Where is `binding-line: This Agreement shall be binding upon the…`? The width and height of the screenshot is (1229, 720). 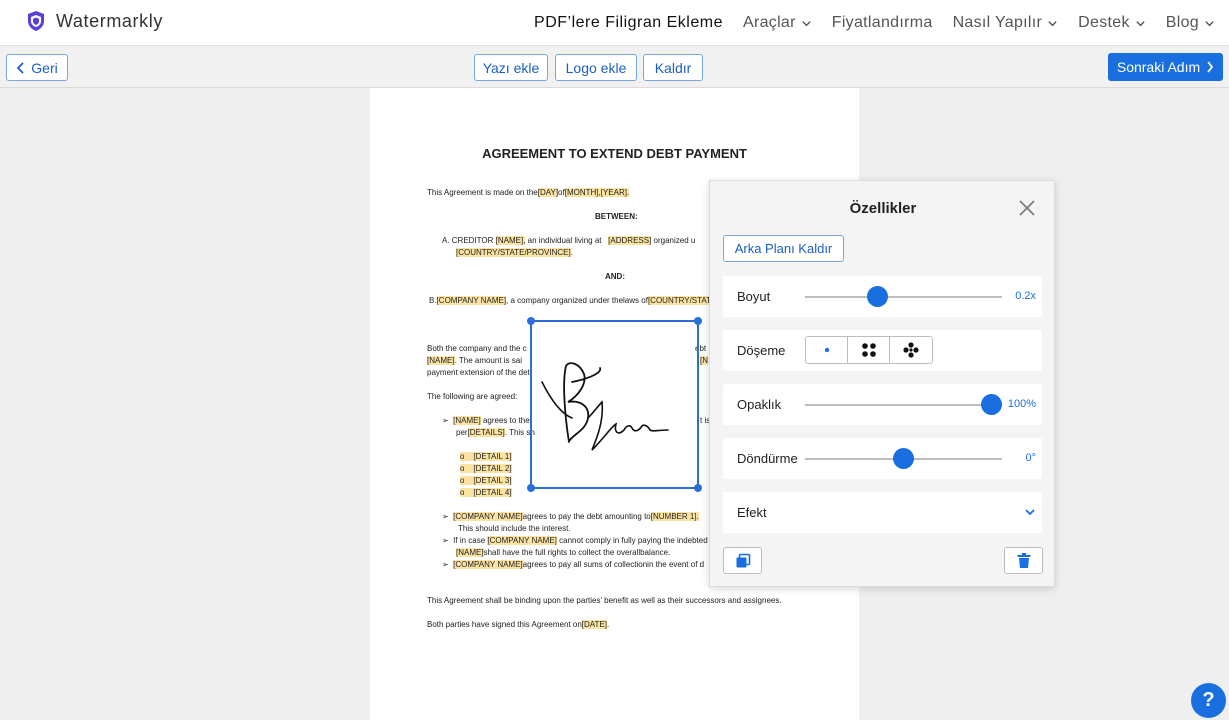
binding-line: This Agreement shall be binding upon the… is located at coordinates (604, 600).